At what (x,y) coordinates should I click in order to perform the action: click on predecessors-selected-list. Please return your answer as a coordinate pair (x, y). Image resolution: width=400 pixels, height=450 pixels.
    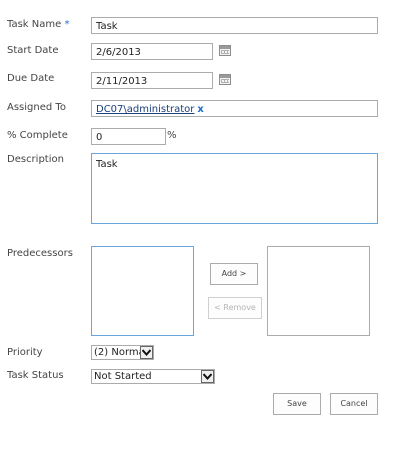
    Looking at the image, I should click on (318, 291).